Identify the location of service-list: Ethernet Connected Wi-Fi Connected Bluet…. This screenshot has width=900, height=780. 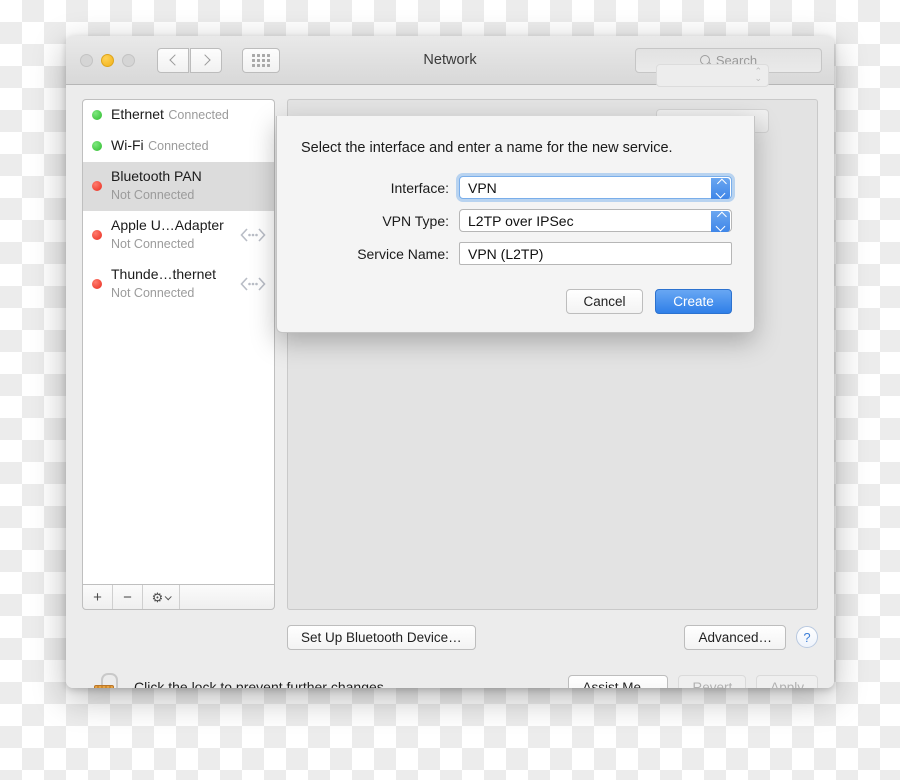
(178, 341).